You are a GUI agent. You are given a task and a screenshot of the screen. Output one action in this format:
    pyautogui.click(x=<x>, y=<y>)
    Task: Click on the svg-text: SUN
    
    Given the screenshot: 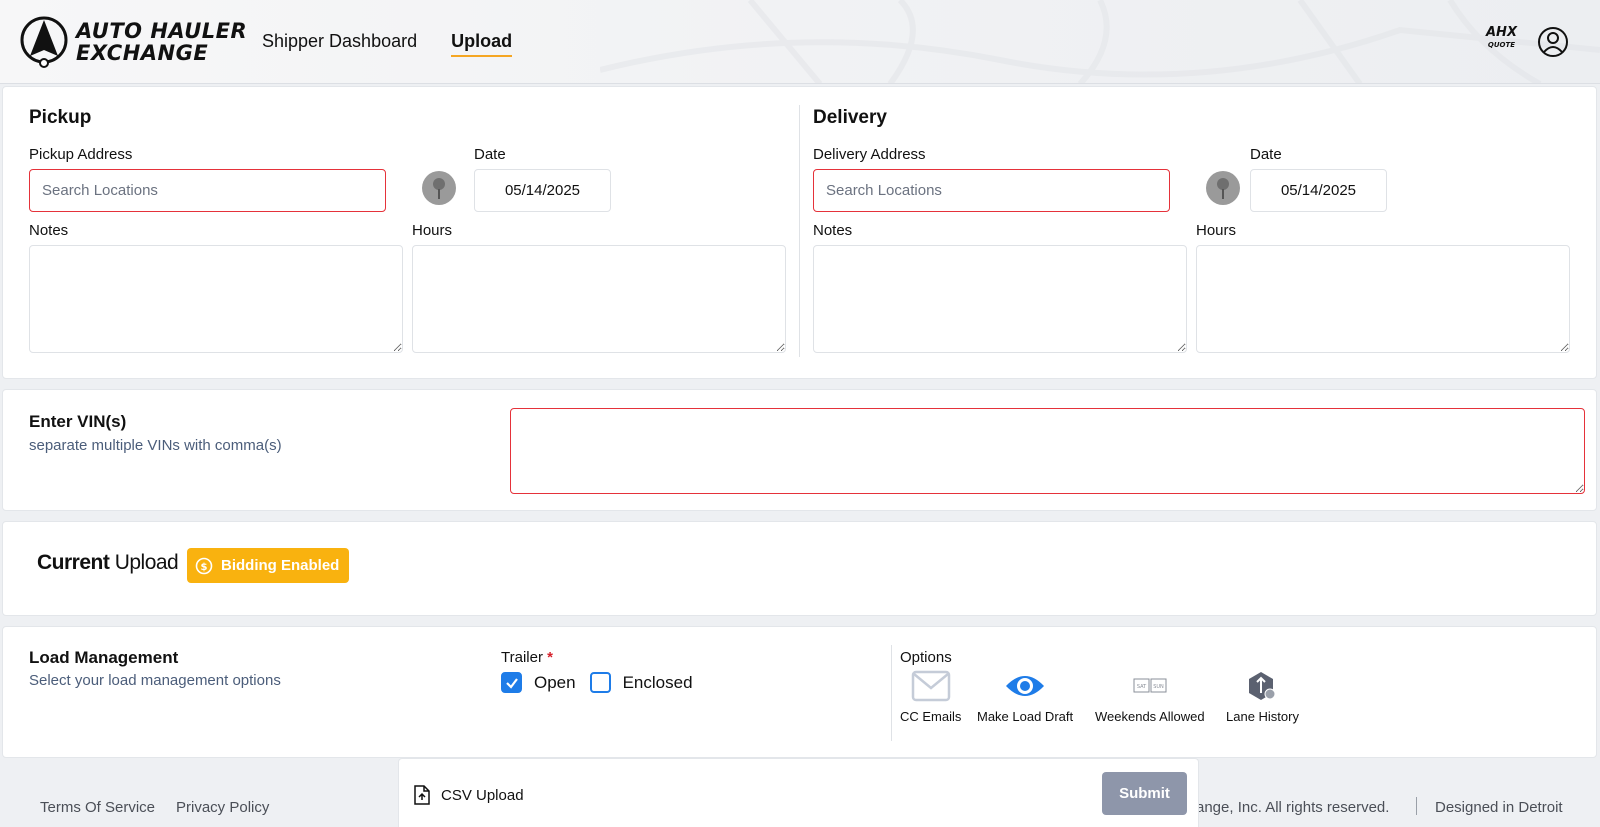 What is the action you would take?
    pyautogui.click(x=1158, y=687)
    